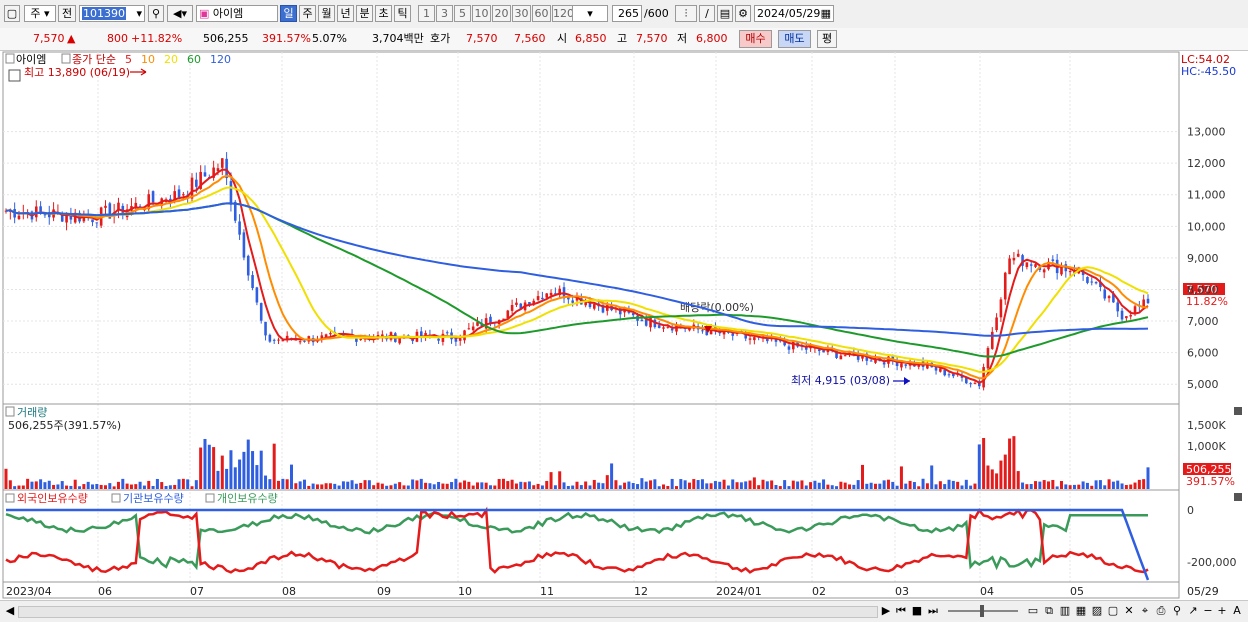 The width and height of the screenshot is (1248, 622). I want to click on buy-button: 매수, so click(755, 39).